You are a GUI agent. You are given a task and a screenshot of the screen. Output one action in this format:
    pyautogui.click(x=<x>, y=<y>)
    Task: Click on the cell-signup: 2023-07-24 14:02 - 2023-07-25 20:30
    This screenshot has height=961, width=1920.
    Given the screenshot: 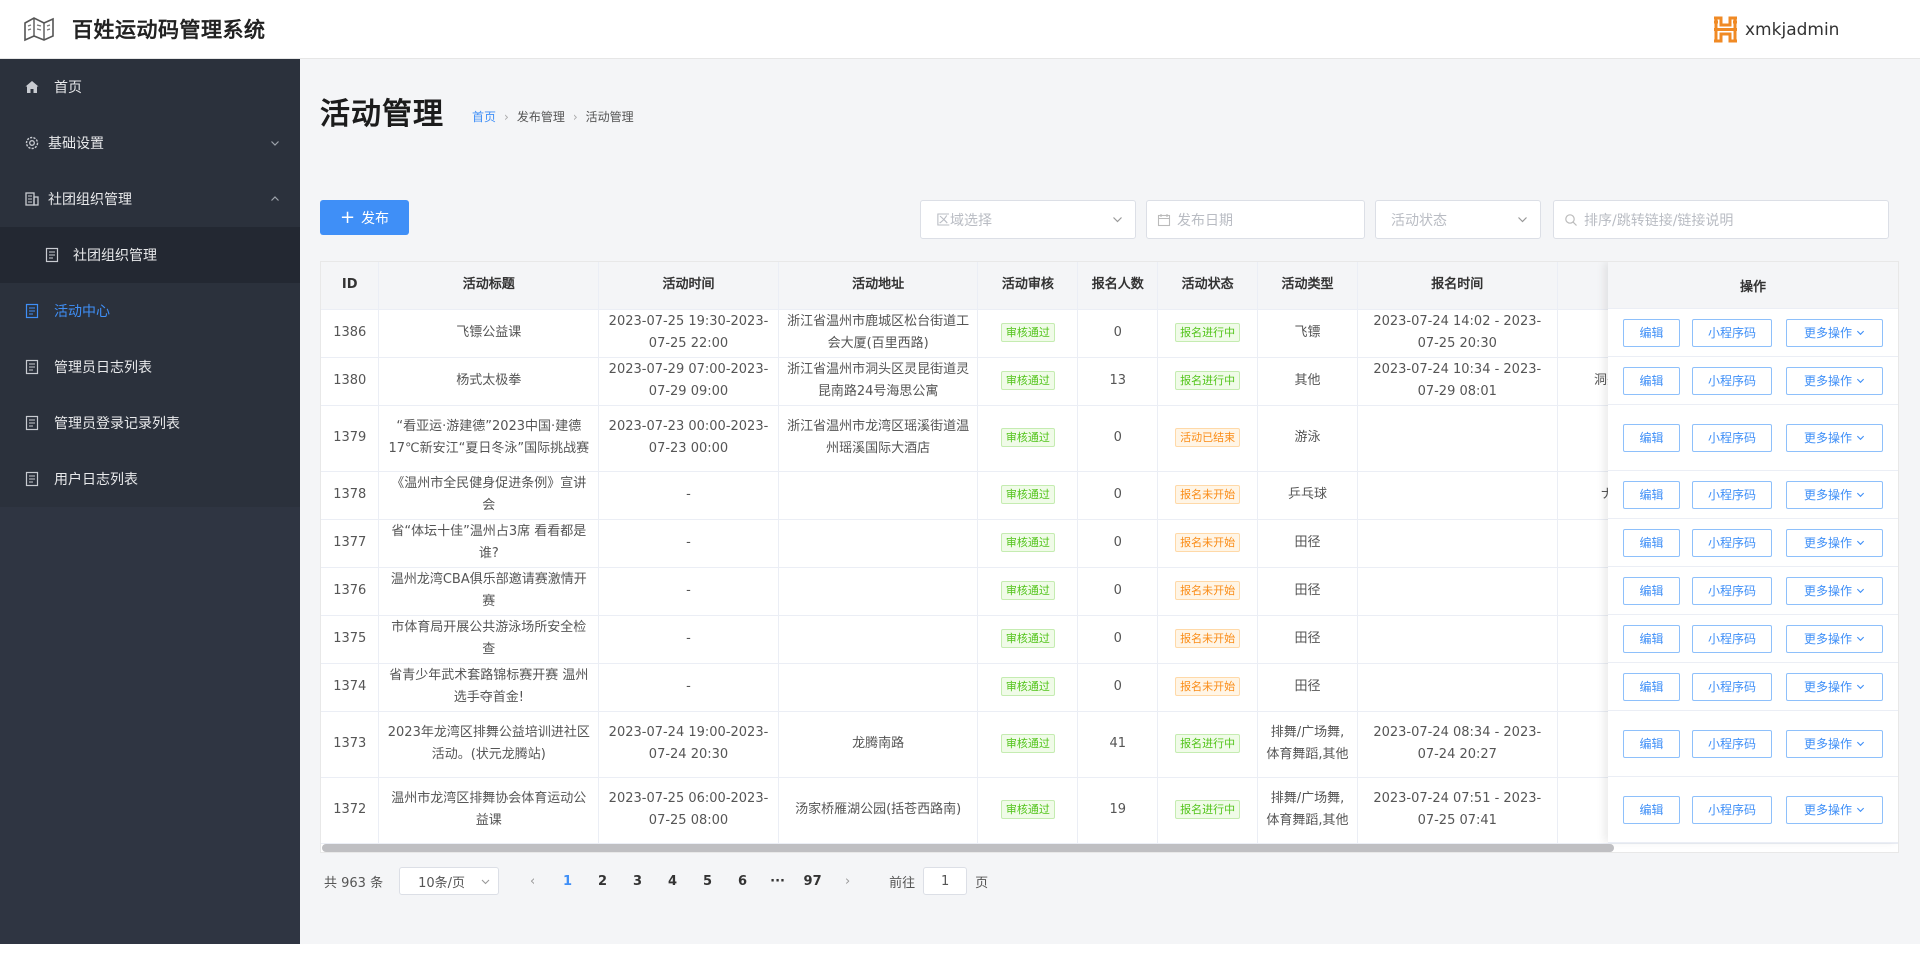 What is the action you would take?
    pyautogui.click(x=1457, y=333)
    